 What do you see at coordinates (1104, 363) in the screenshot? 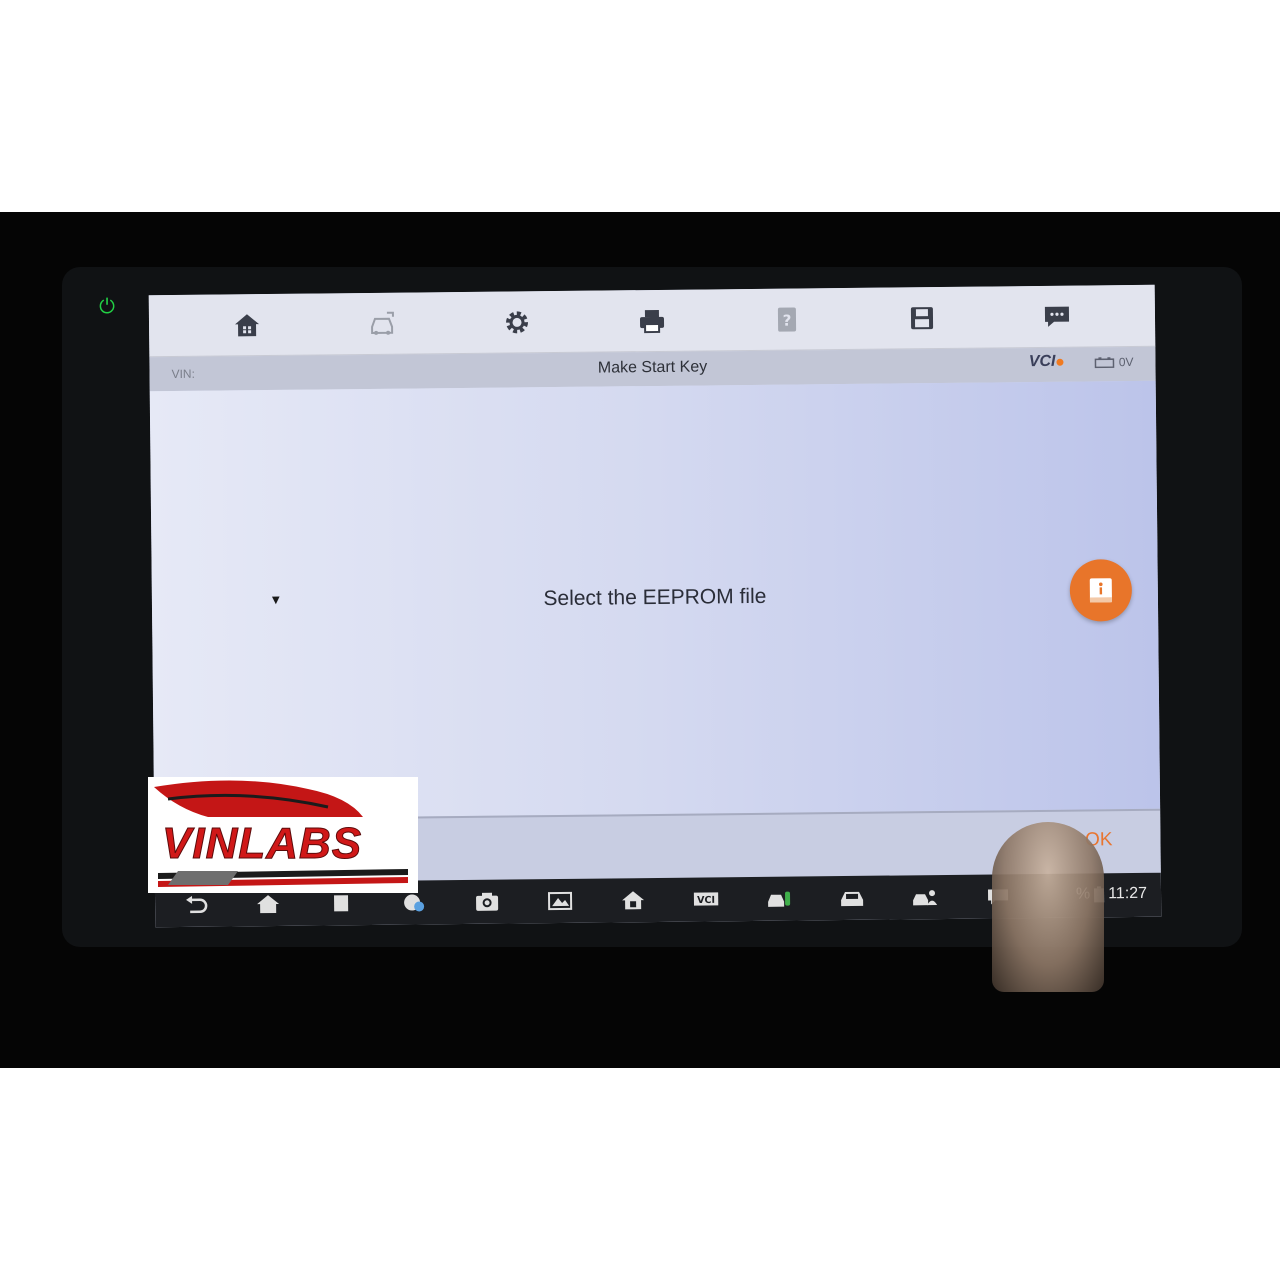
I see `car-battery-icon` at bounding box center [1104, 363].